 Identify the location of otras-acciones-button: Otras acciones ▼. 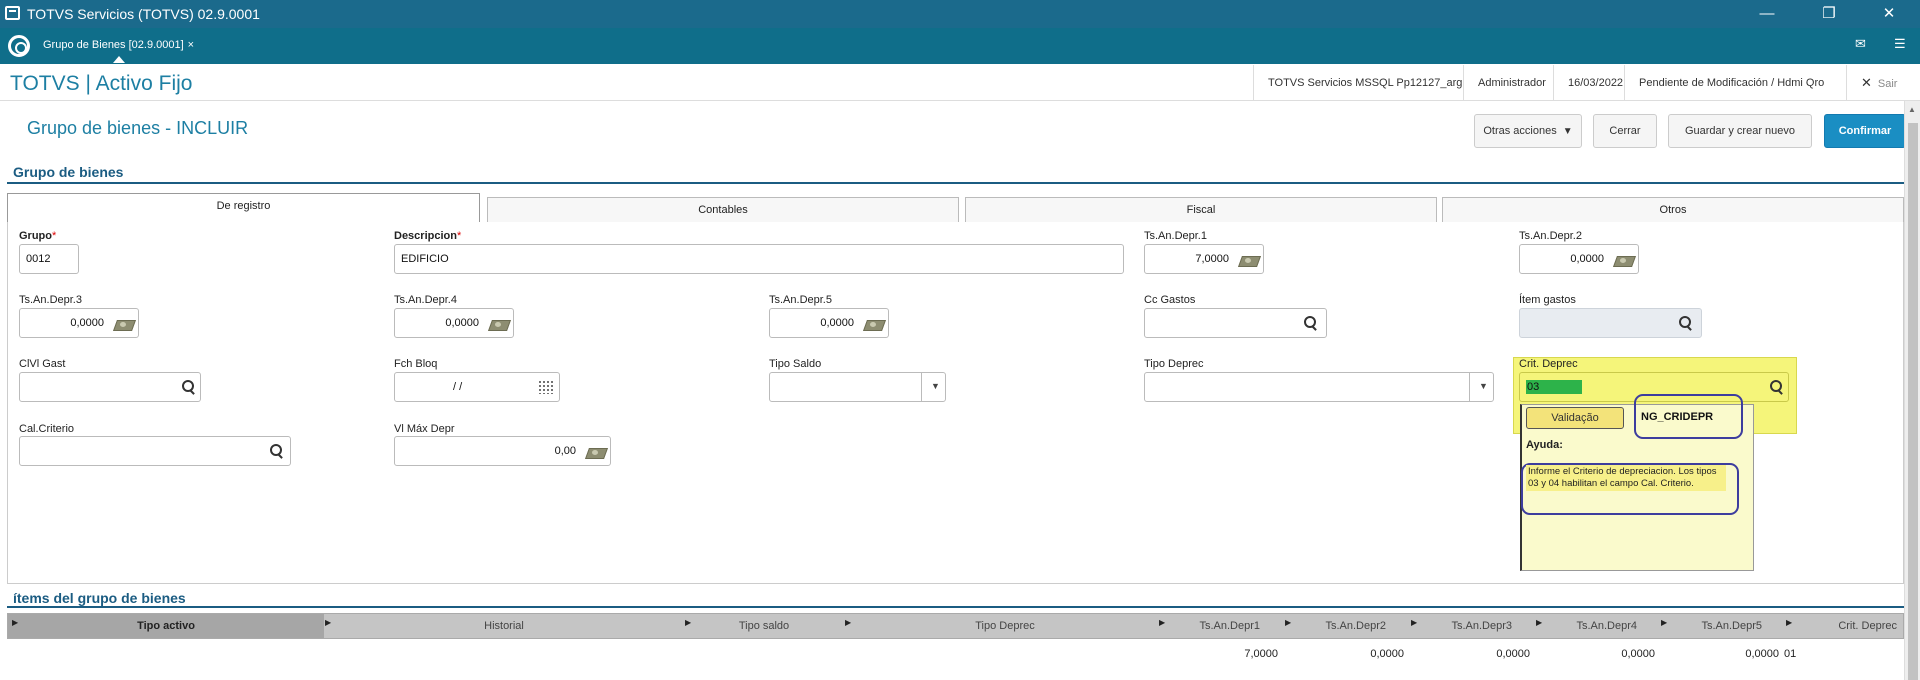
(1528, 131).